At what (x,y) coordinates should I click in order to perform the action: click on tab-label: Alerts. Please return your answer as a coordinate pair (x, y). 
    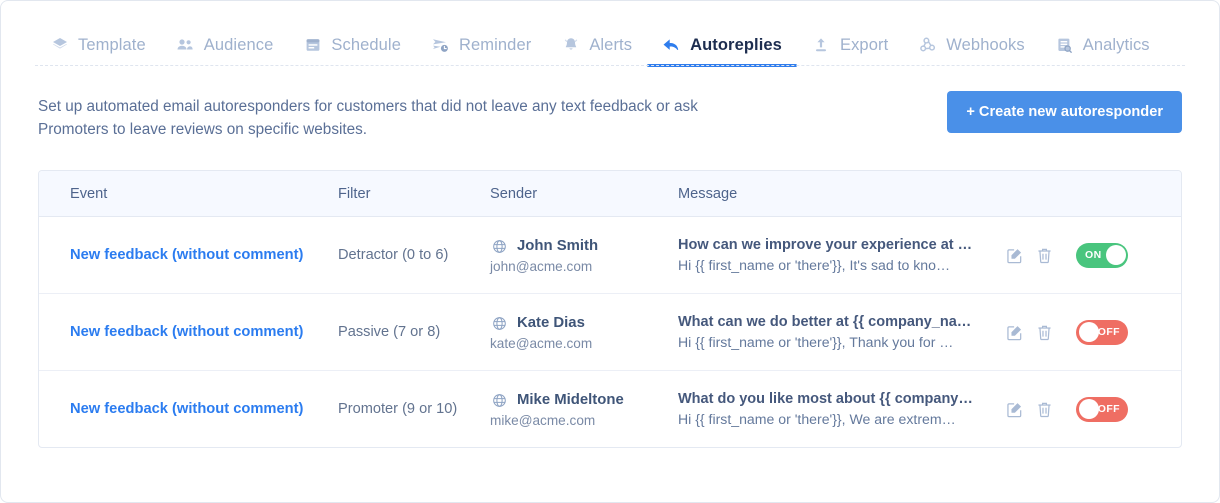
    Looking at the image, I should click on (611, 44).